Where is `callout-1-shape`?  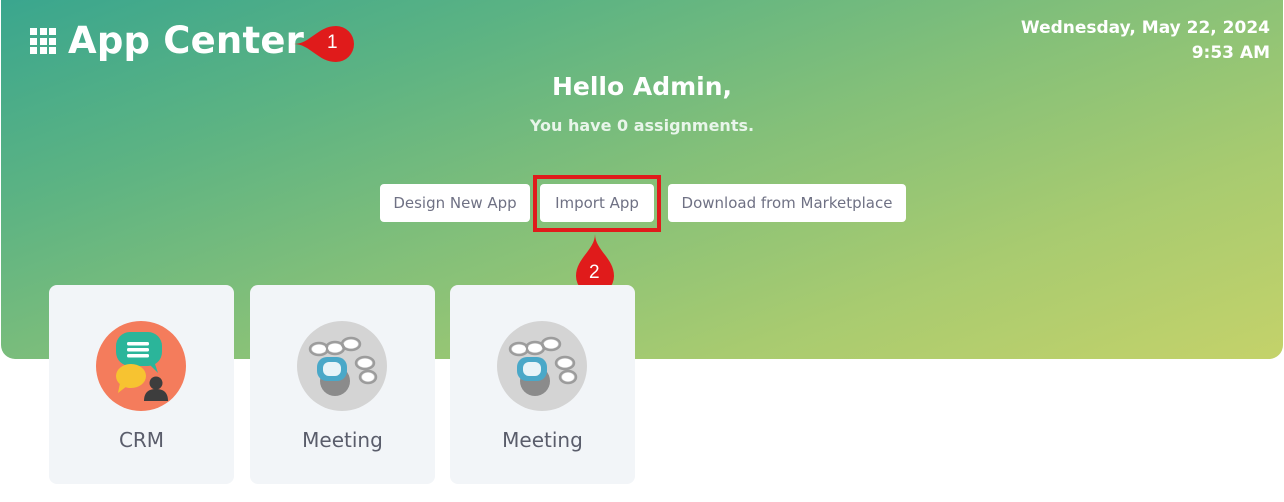
callout-1-shape is located at coordinates (324, 44).